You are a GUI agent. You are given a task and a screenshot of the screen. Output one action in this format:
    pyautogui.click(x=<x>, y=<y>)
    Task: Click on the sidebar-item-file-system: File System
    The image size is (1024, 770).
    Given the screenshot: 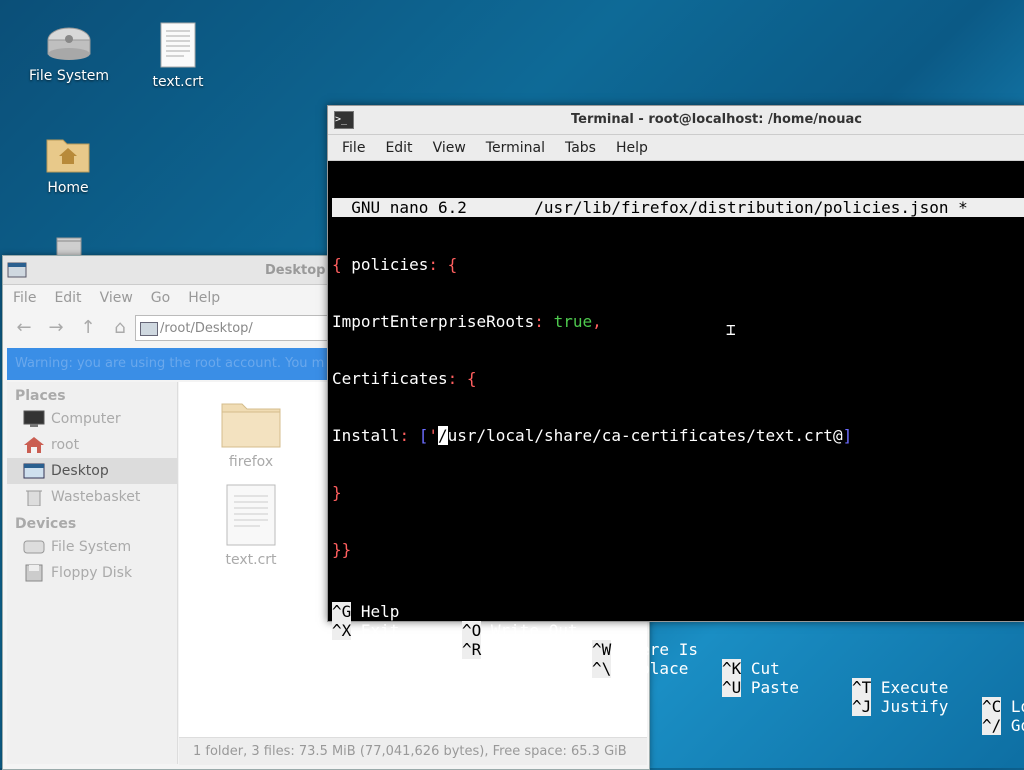 What is the action you would take?
    pyautogui.click(x=92, y=547)
    